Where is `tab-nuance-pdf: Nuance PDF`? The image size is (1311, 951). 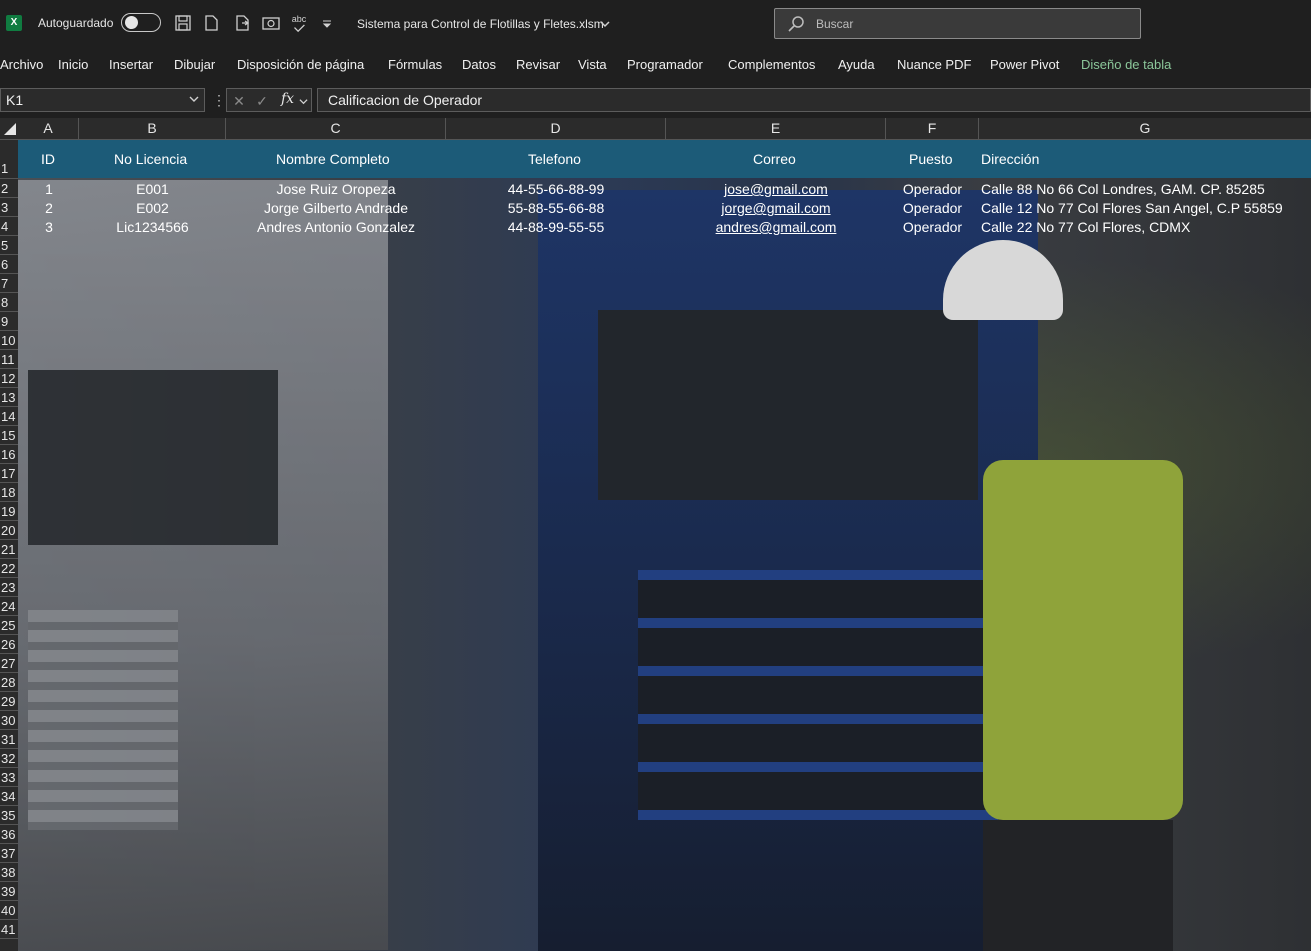
tab-nuance-pdf: Nuance PDF is located at coordinates (934, 64).